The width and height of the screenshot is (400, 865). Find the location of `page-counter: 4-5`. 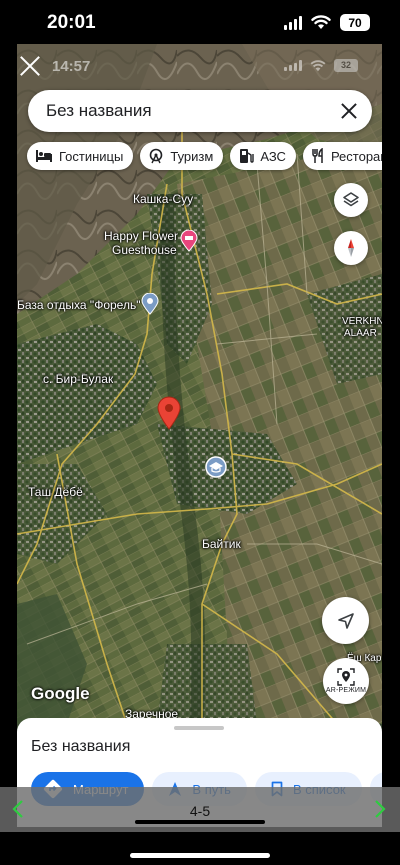

page-counter: 4-5 is located at coordinates (200, 811).